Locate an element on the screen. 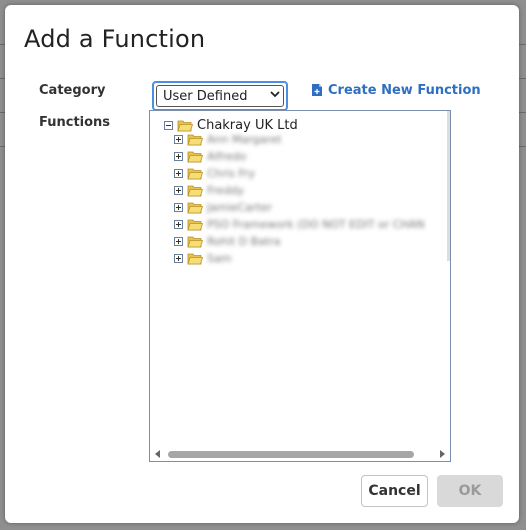  category-label: Category is located at coordinates (72, 90).